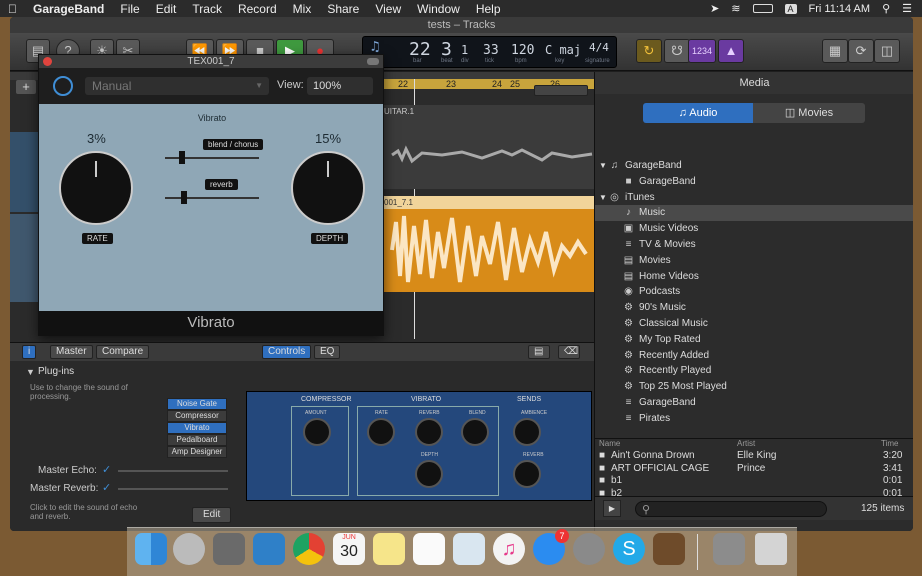 Image resolution: width=922 pixels, height=576 pixels. Describe the element at coordinates (166, 9) in the screenshot. I see `menu-edit: Edit` at that location.